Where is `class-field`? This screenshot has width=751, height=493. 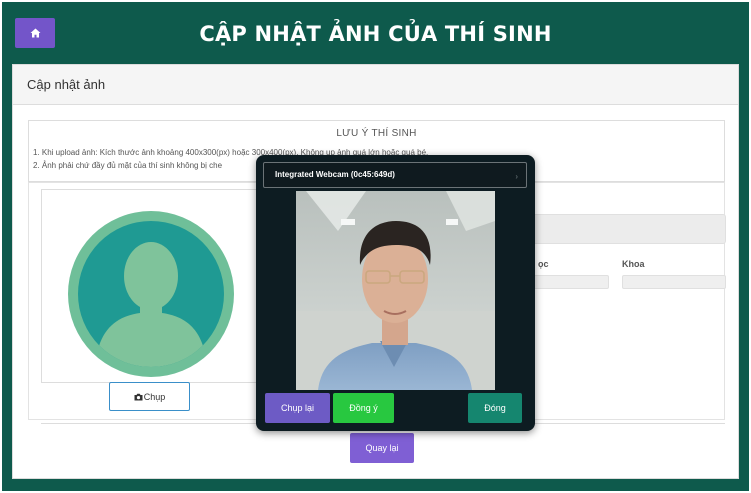 class-field is located at coordinates (571, 282).